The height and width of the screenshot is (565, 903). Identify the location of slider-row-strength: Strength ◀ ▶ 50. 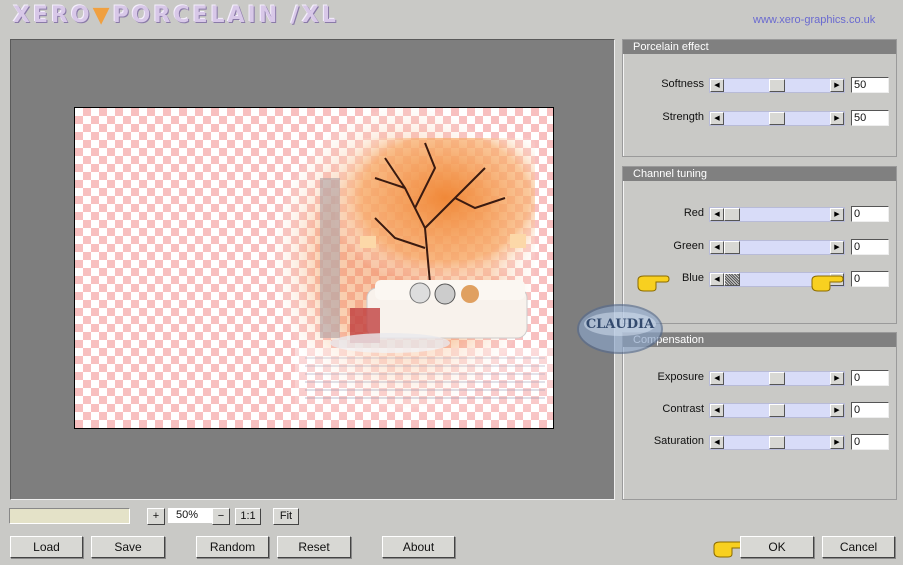
(759, 118).